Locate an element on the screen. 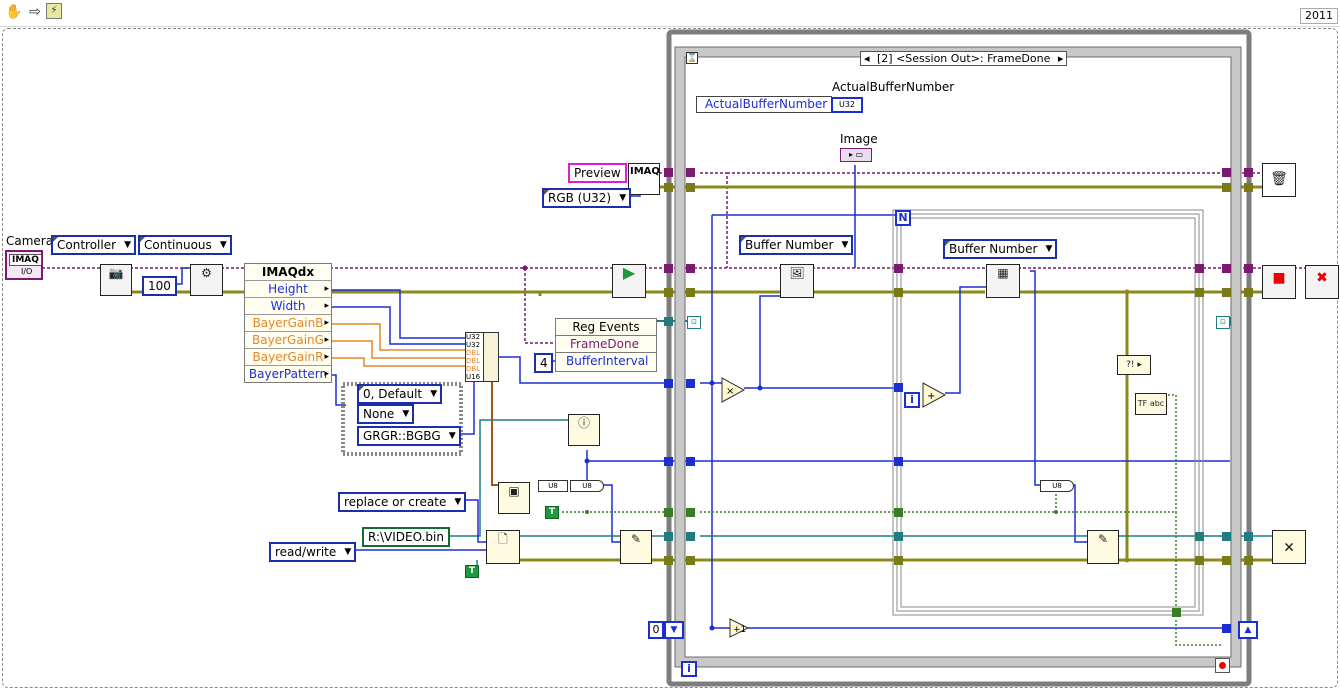 Image resolution: width=1340 pixels, height=691 pixels. configure-icon: ⚙ is located at coordinates (206, 273).